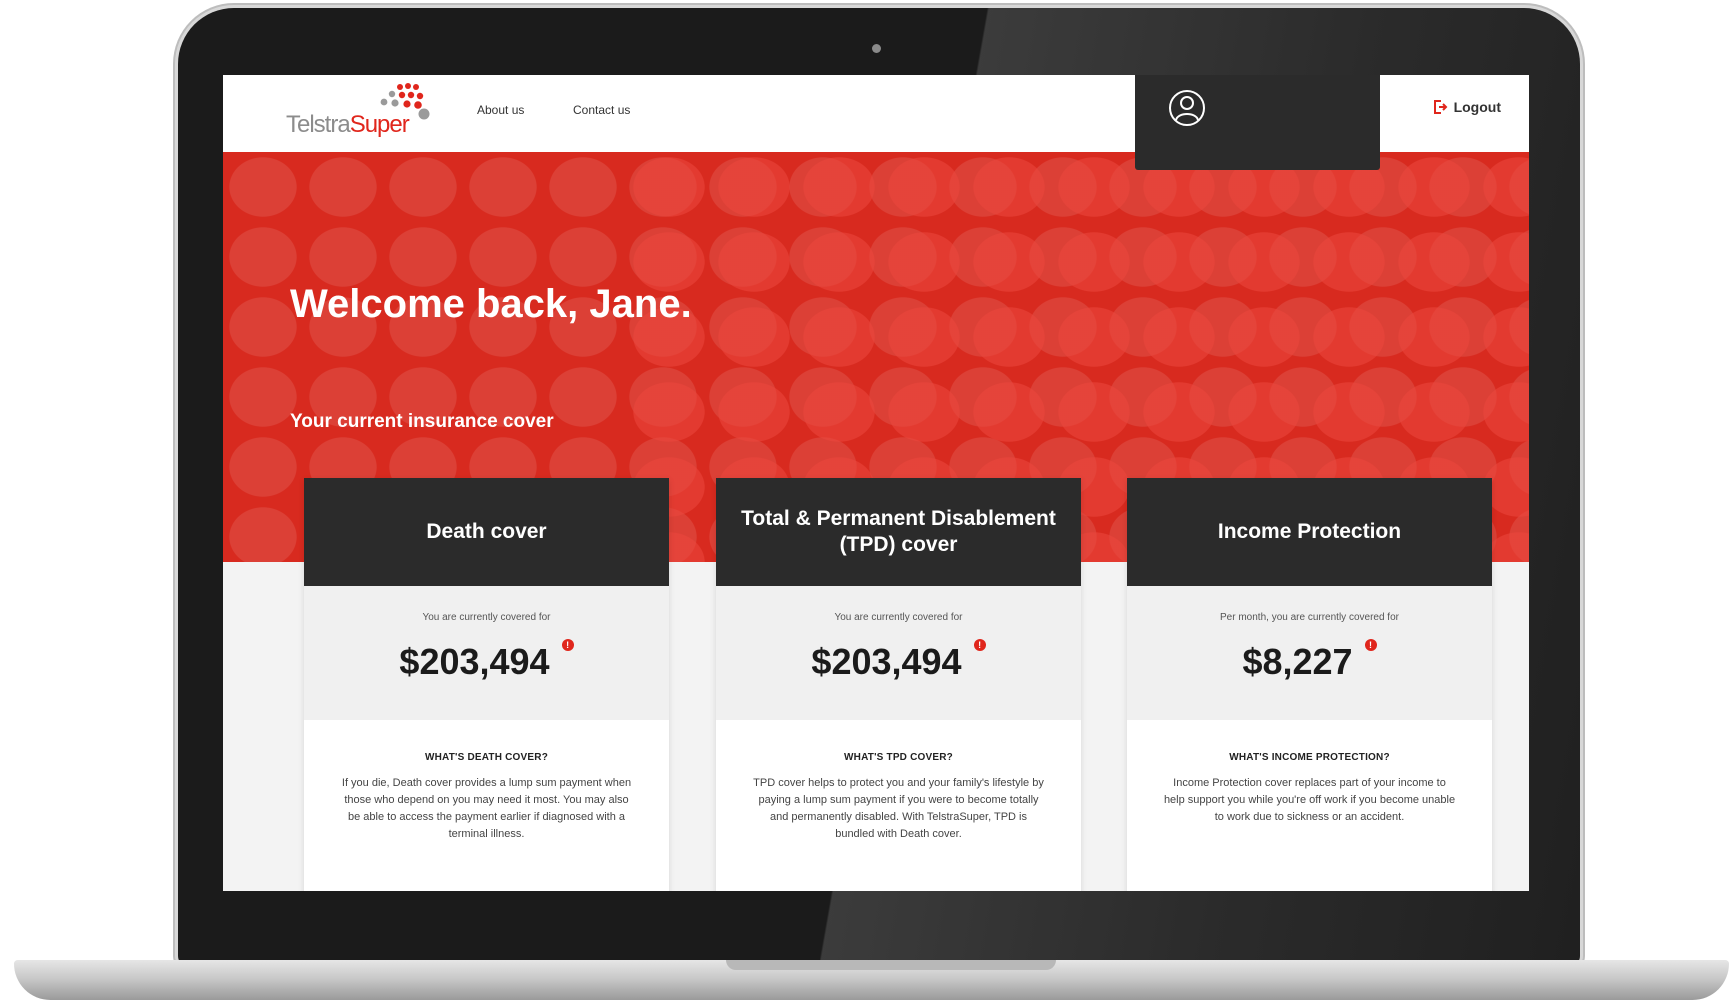  I want to click on laptop-base, so click(871, 980).